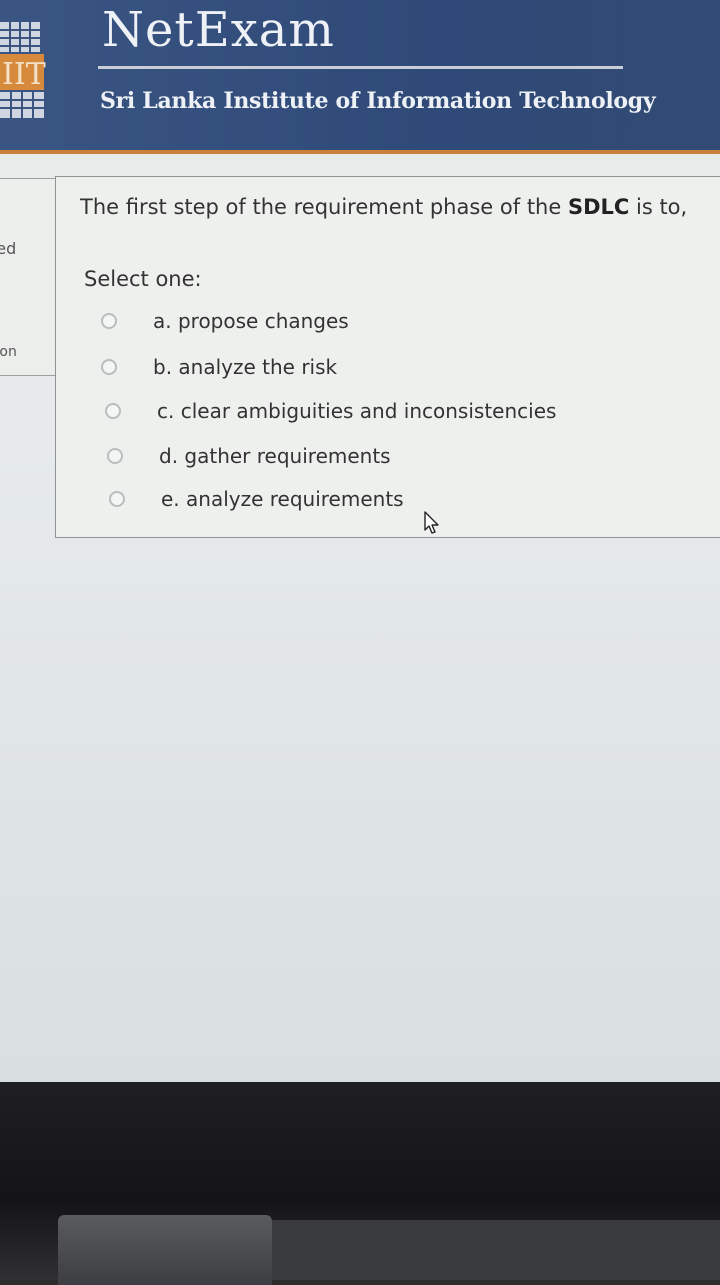 The image size is (720, 1285). I want to click on header-divider, so click(360, 67).